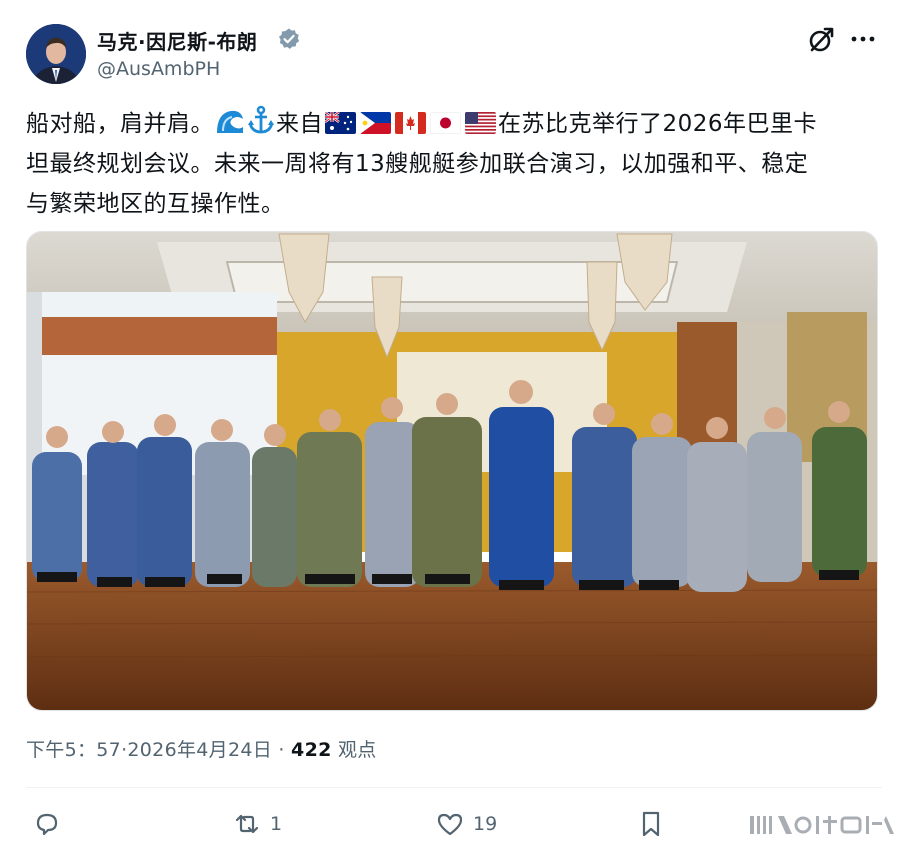 Image resolution: width=921 pixels, height=857 pixels. Describe the element at coordinates (454, 787) in the screenshot. I see `action-divider` at that location.